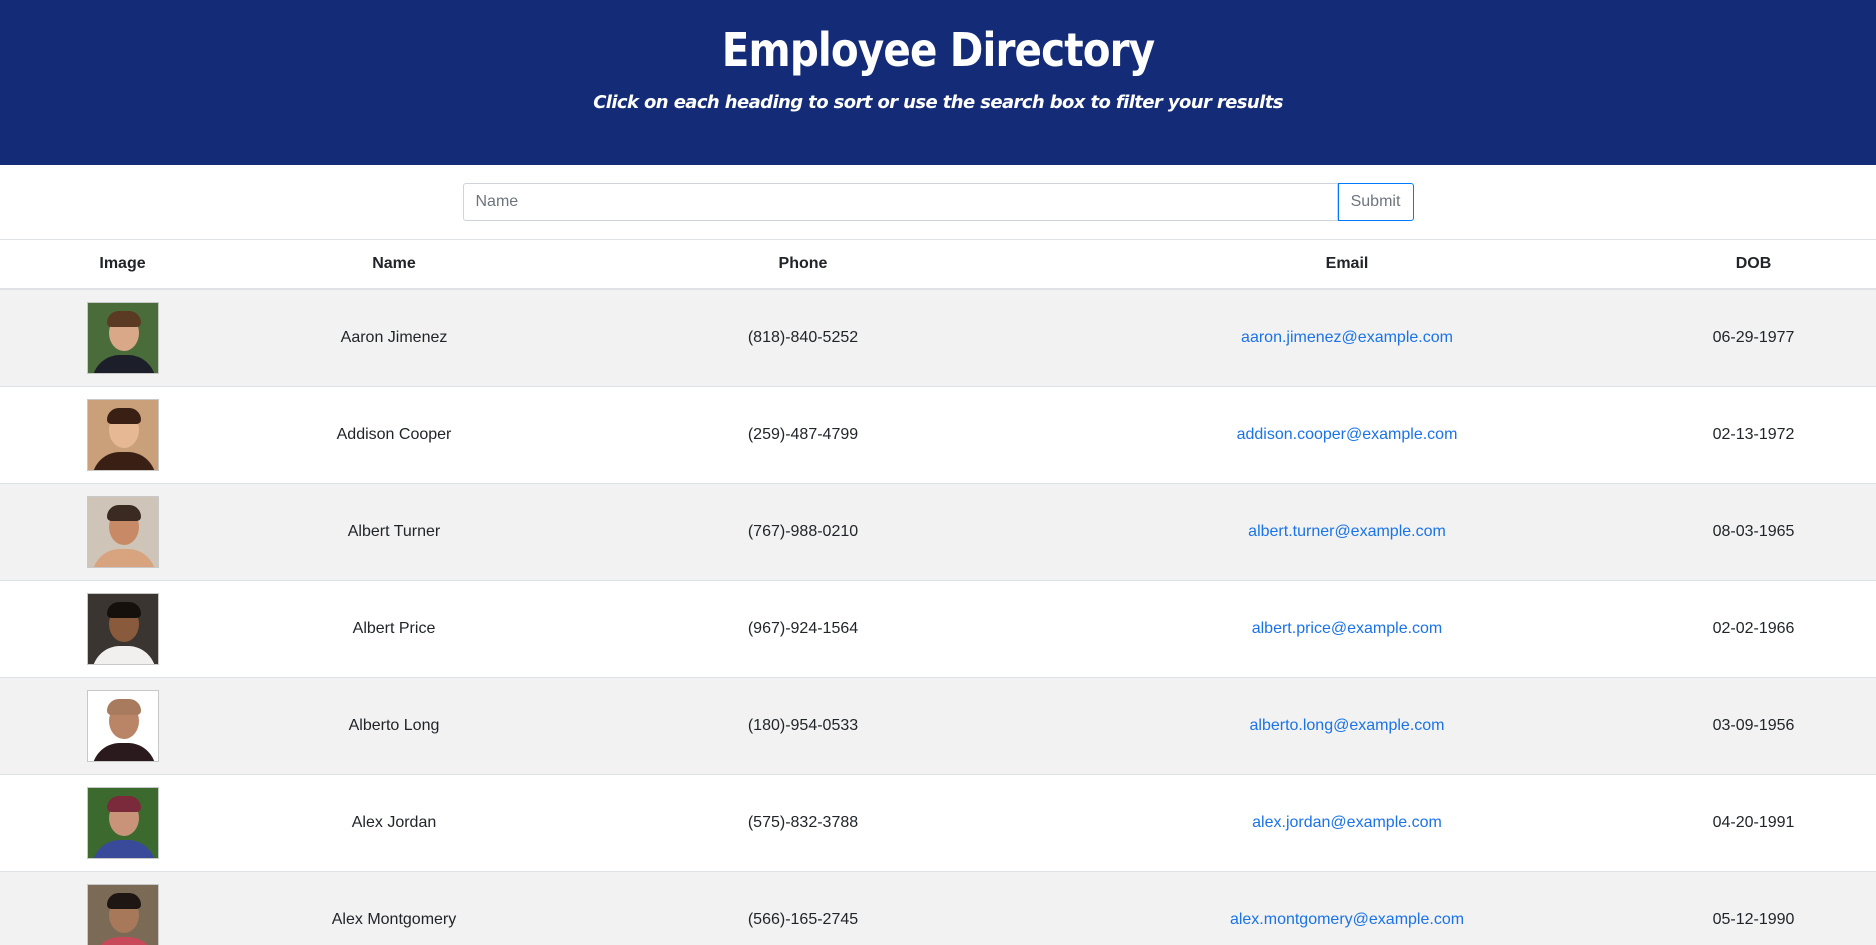 Image resolution: width=1876 pixels, height=945 pixels. Describe the element at coordinates (803, 337) in the screenshot. I see `phone-cell: (818)-840-5252` at that location.